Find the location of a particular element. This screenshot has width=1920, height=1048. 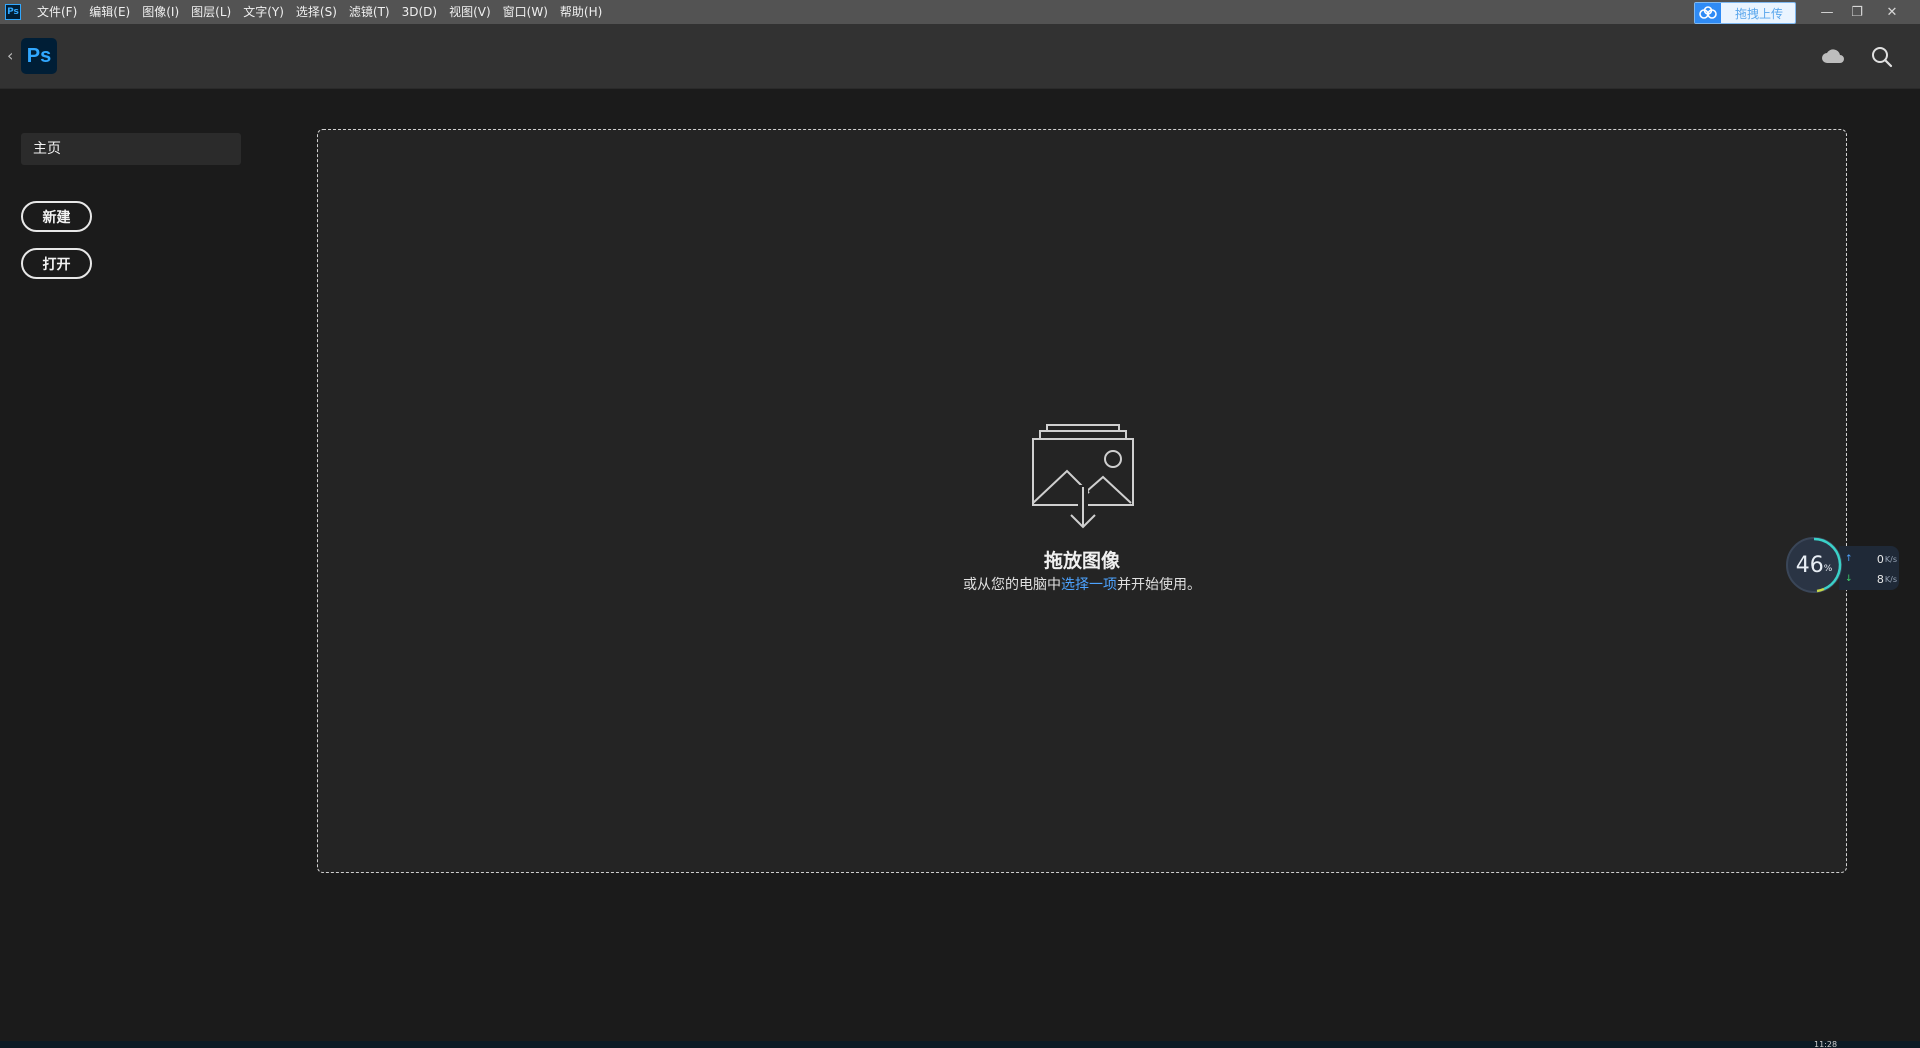

cloud-icon is located at coordinates (1833, 57).